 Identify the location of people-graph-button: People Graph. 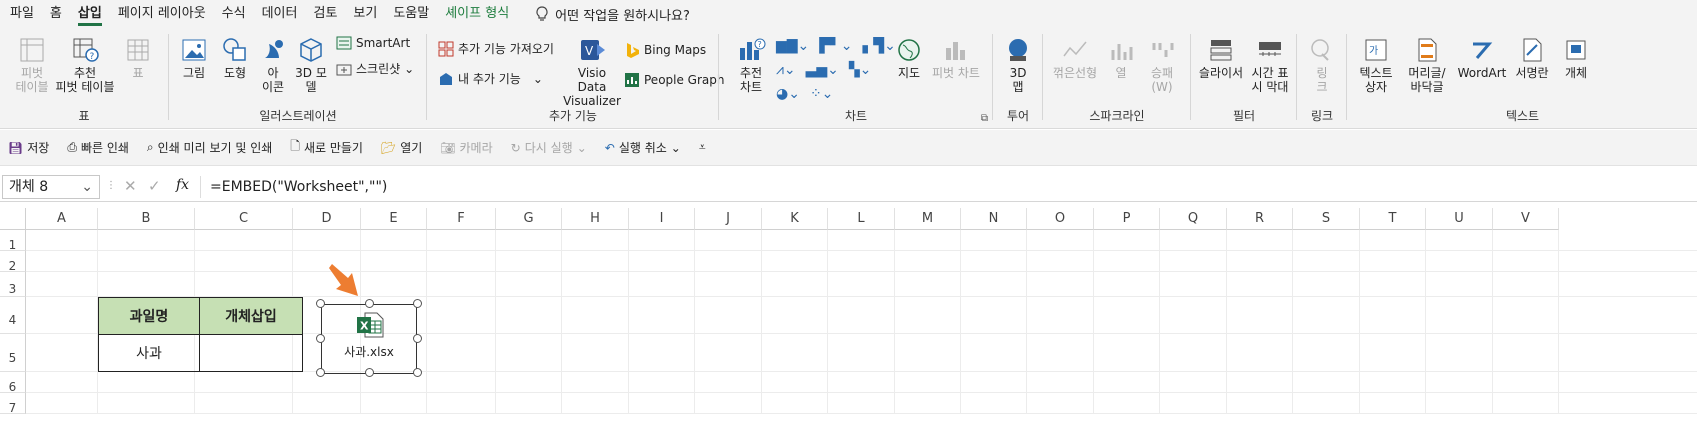
(674, 80).